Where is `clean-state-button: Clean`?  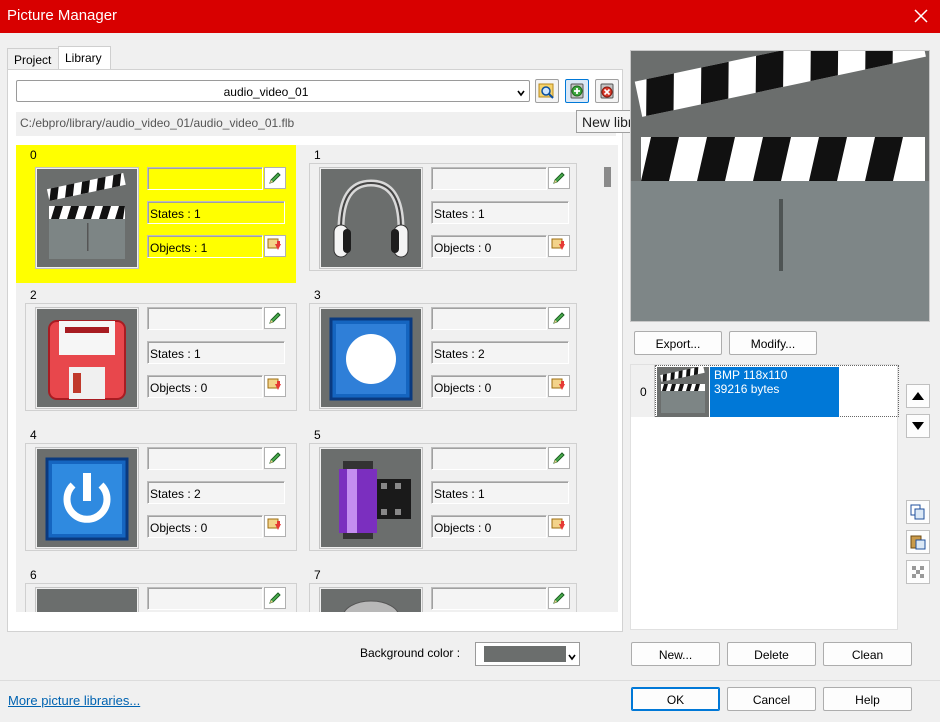
clean-state-button: Clean is located at coordinates (867, 654).